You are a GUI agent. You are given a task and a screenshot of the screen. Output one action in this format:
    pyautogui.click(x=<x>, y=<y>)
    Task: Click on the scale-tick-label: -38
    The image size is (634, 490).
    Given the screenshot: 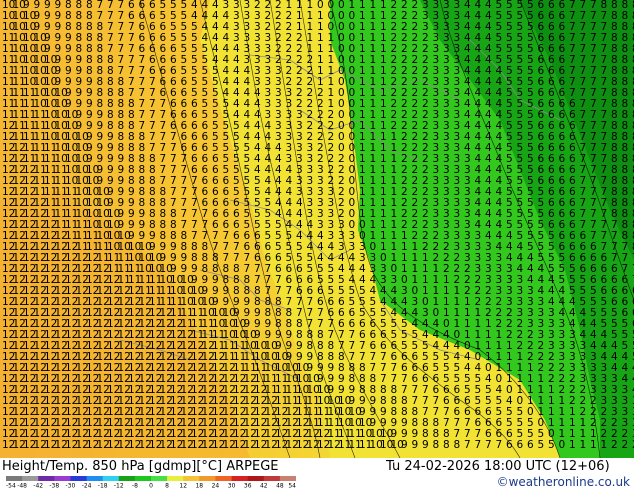 What is the action you would take?
    pyautogui.click(x=54, y=486)
    